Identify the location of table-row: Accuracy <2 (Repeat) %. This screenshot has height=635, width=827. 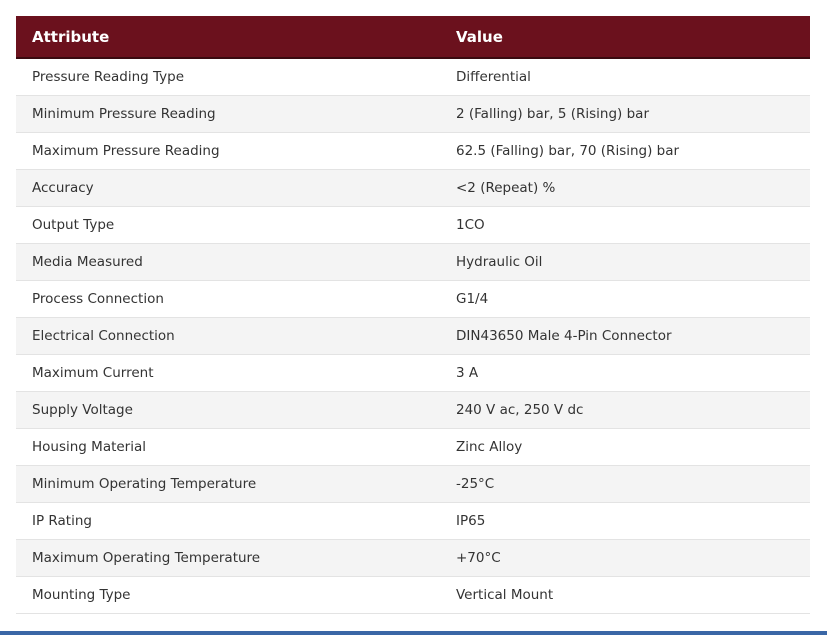
(413, 188).